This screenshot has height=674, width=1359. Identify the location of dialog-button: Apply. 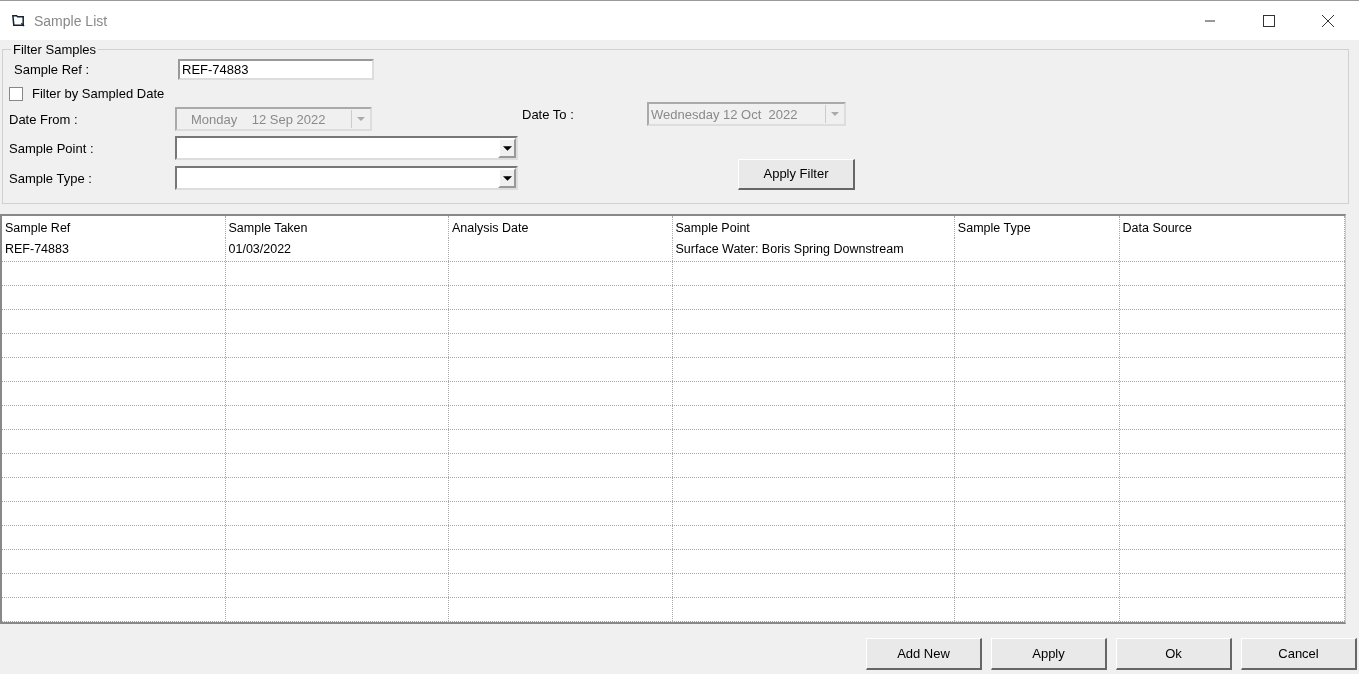
(1049, 654).